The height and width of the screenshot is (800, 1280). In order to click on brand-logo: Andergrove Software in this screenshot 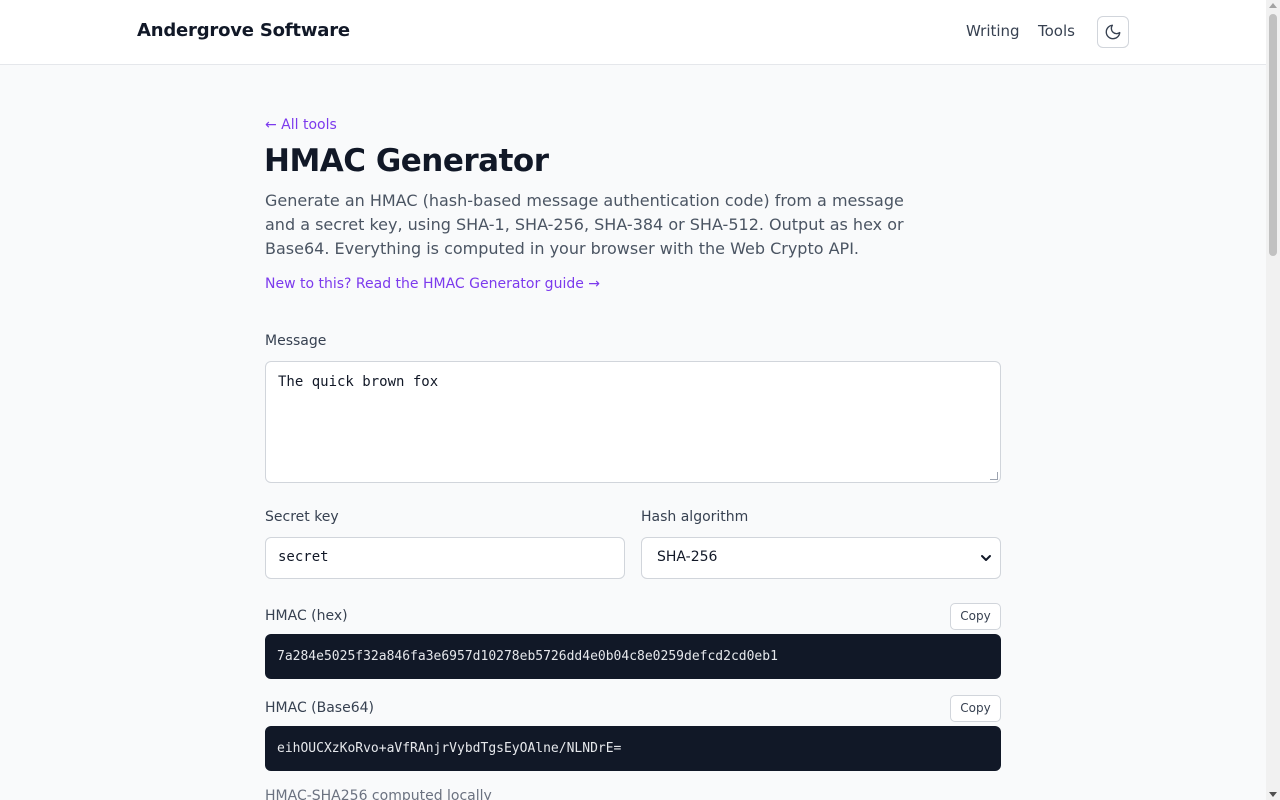, I will do `click(243, 30)`.